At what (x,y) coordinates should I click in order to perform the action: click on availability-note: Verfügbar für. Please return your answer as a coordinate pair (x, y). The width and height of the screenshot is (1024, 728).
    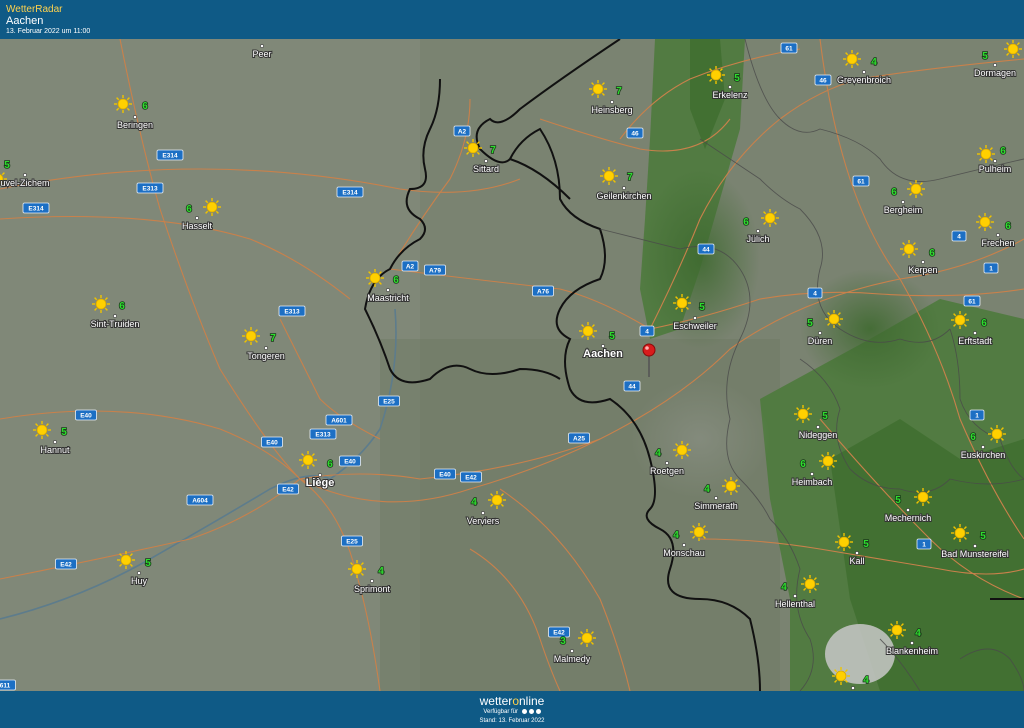
    Looking at the image, I should click on (512, 712).